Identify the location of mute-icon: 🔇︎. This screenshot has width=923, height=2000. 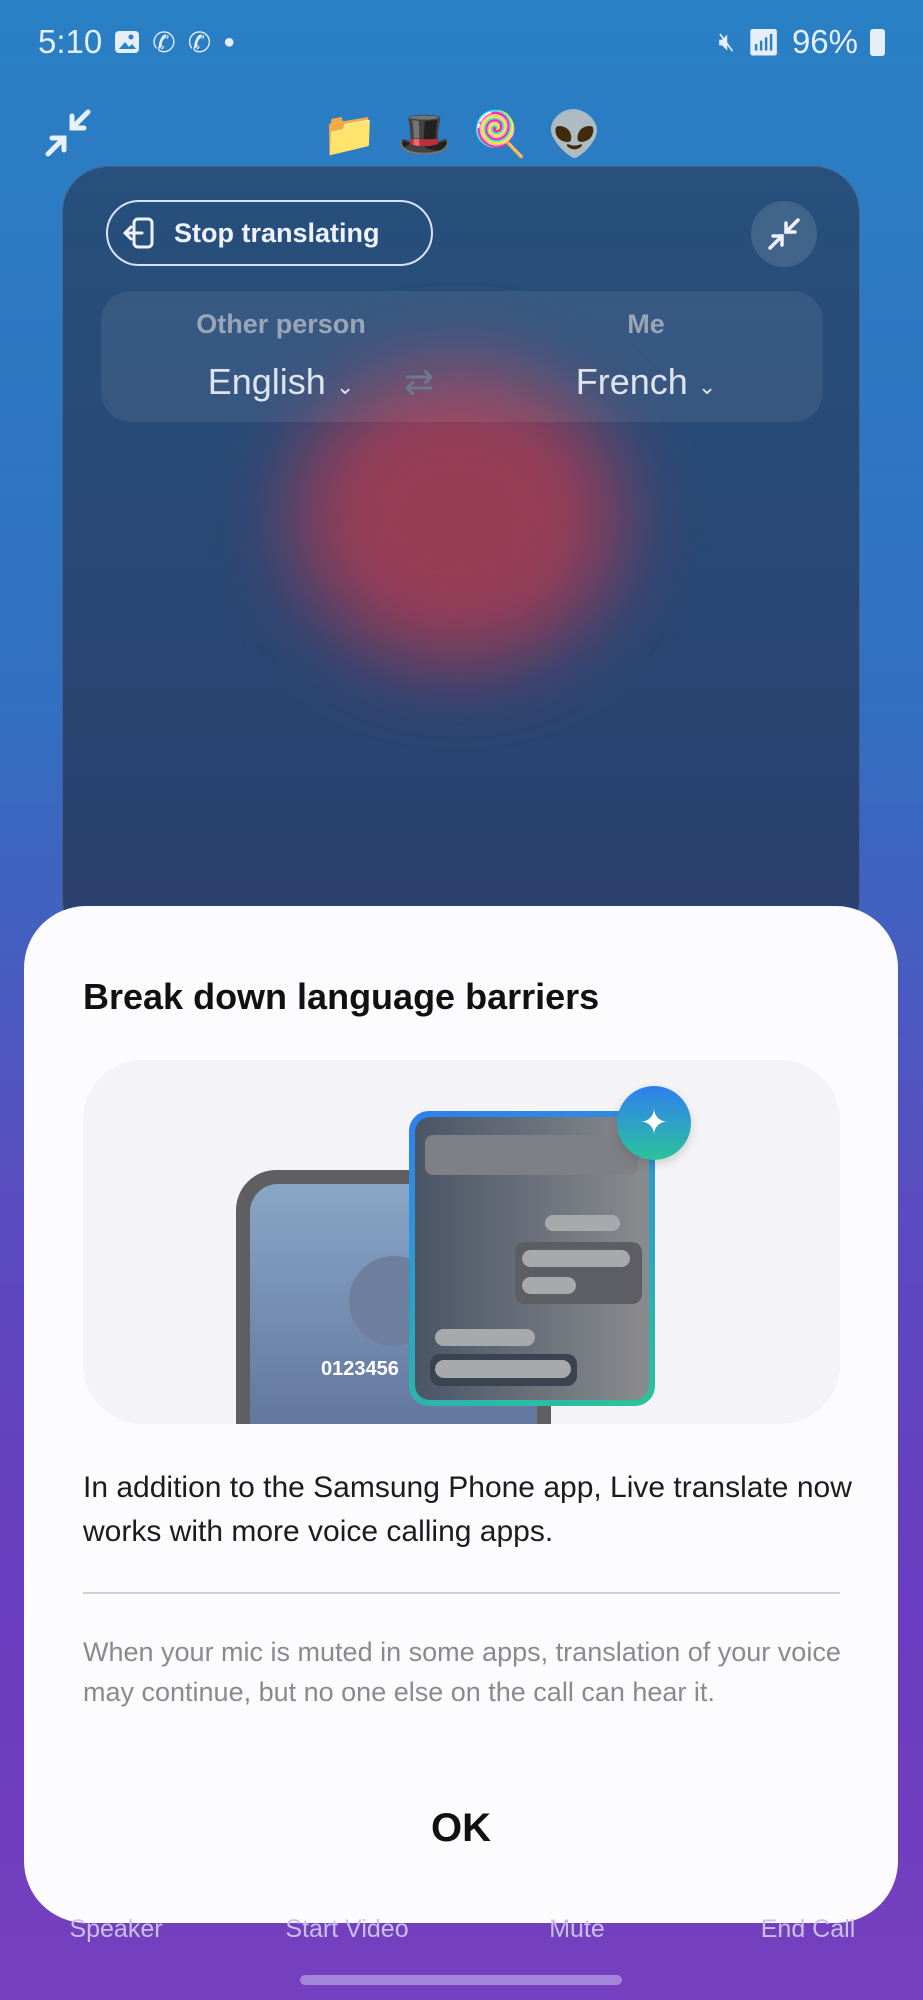
(726, 41).